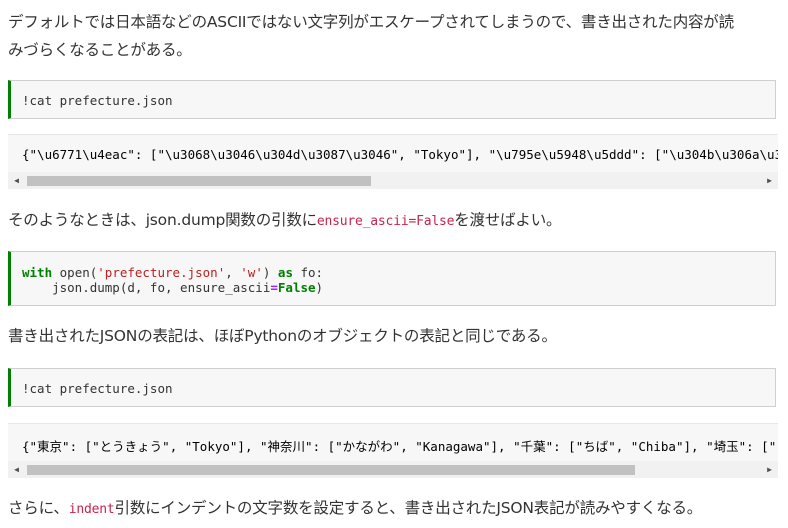 This screenshot has width=788, height=528. What do you see at coordinates (162, 220) in the screenshot?
I see `paragraph-text: そのようなときは、json.dump関数の引数に` at bounding box center [162, 220].